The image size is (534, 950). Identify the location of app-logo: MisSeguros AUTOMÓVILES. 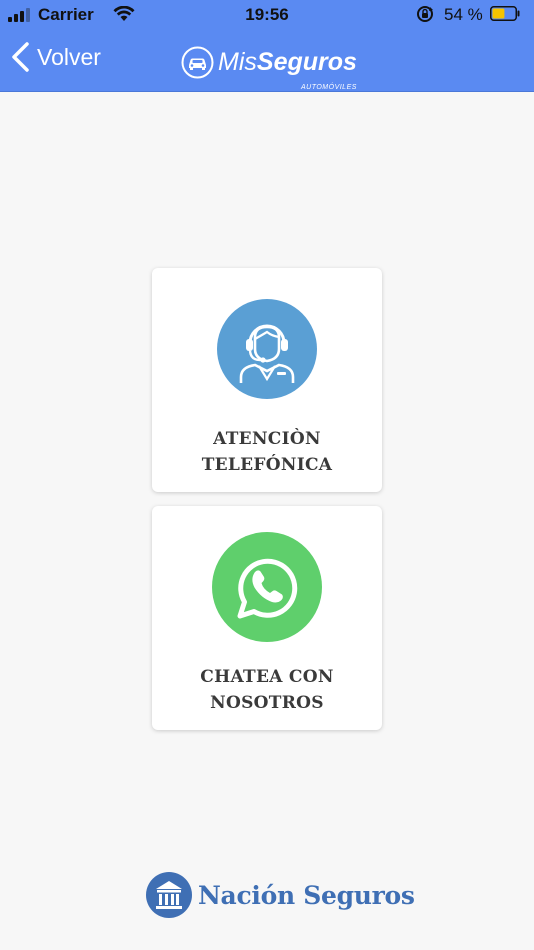
(269, 67).